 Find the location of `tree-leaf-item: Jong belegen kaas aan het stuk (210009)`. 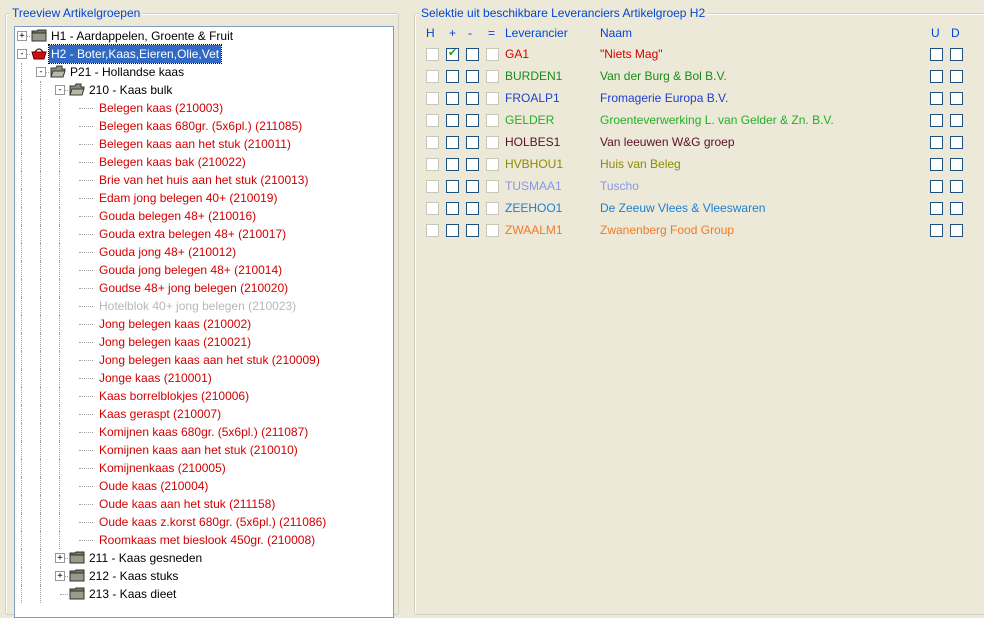

tree-leaf-item: Jong belegen kaas aan het stuk (210009) is located at coordinates (200, 360).